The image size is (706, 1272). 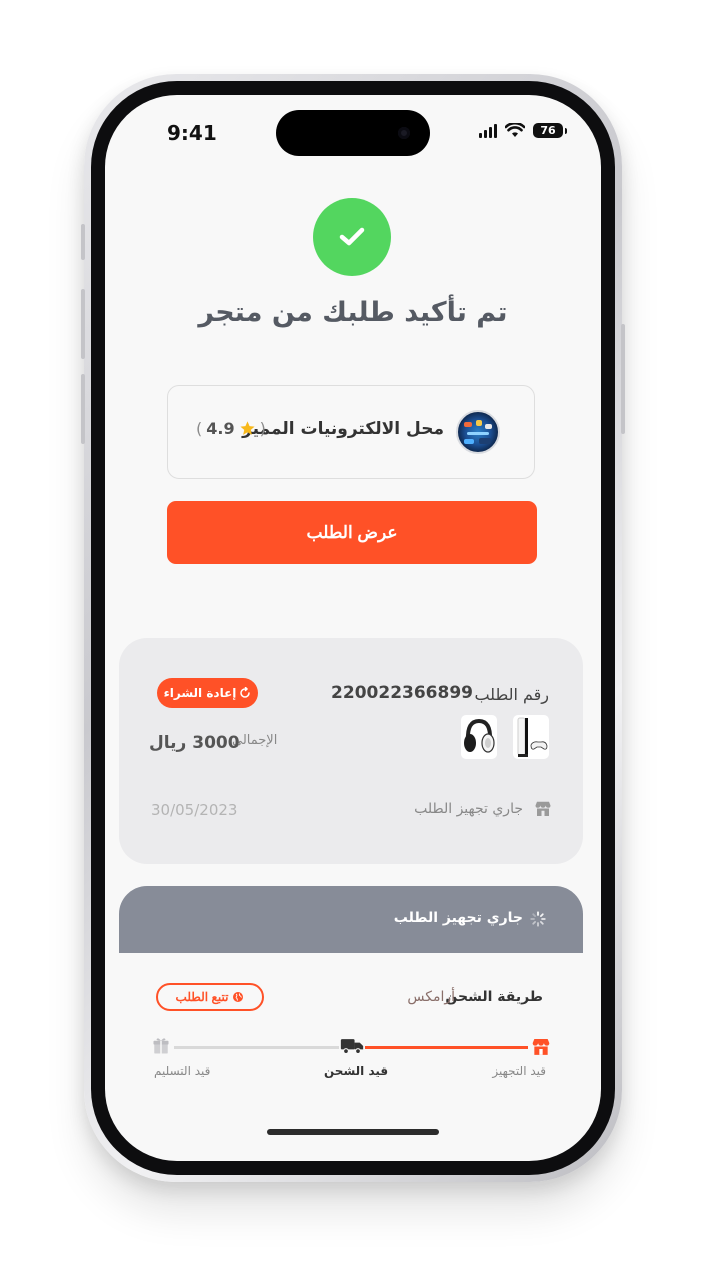 I want to click on camera-icon, so click(x=404, y=133).